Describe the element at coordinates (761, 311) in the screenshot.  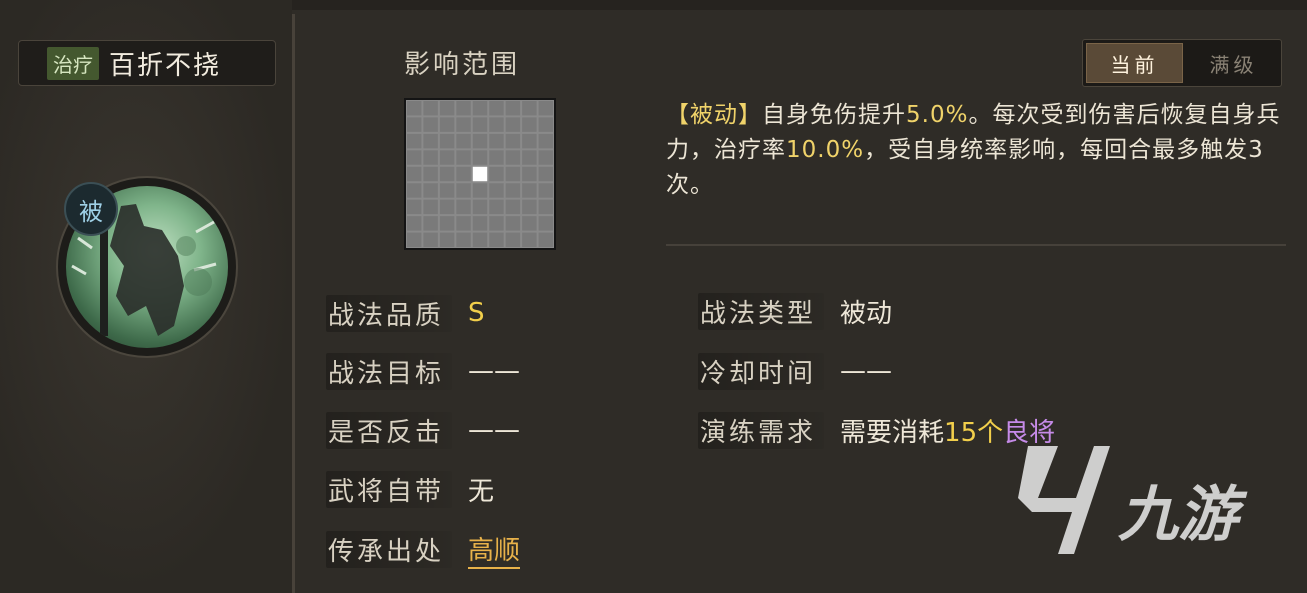
I see `attr-label: 战法类型` at that location.